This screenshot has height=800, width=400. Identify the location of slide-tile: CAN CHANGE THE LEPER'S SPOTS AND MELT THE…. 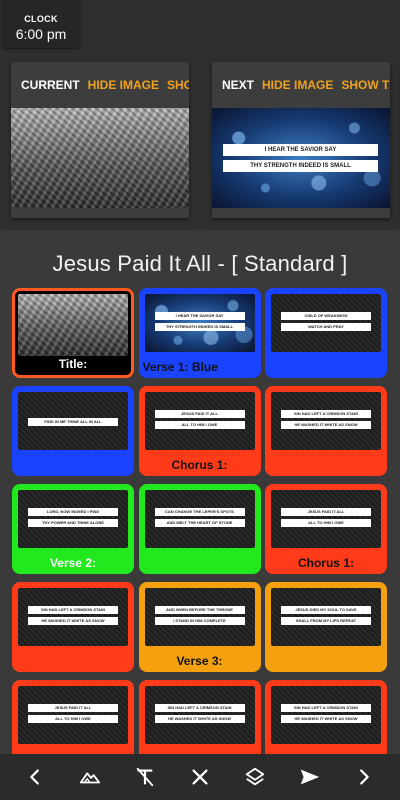
(199, 529).